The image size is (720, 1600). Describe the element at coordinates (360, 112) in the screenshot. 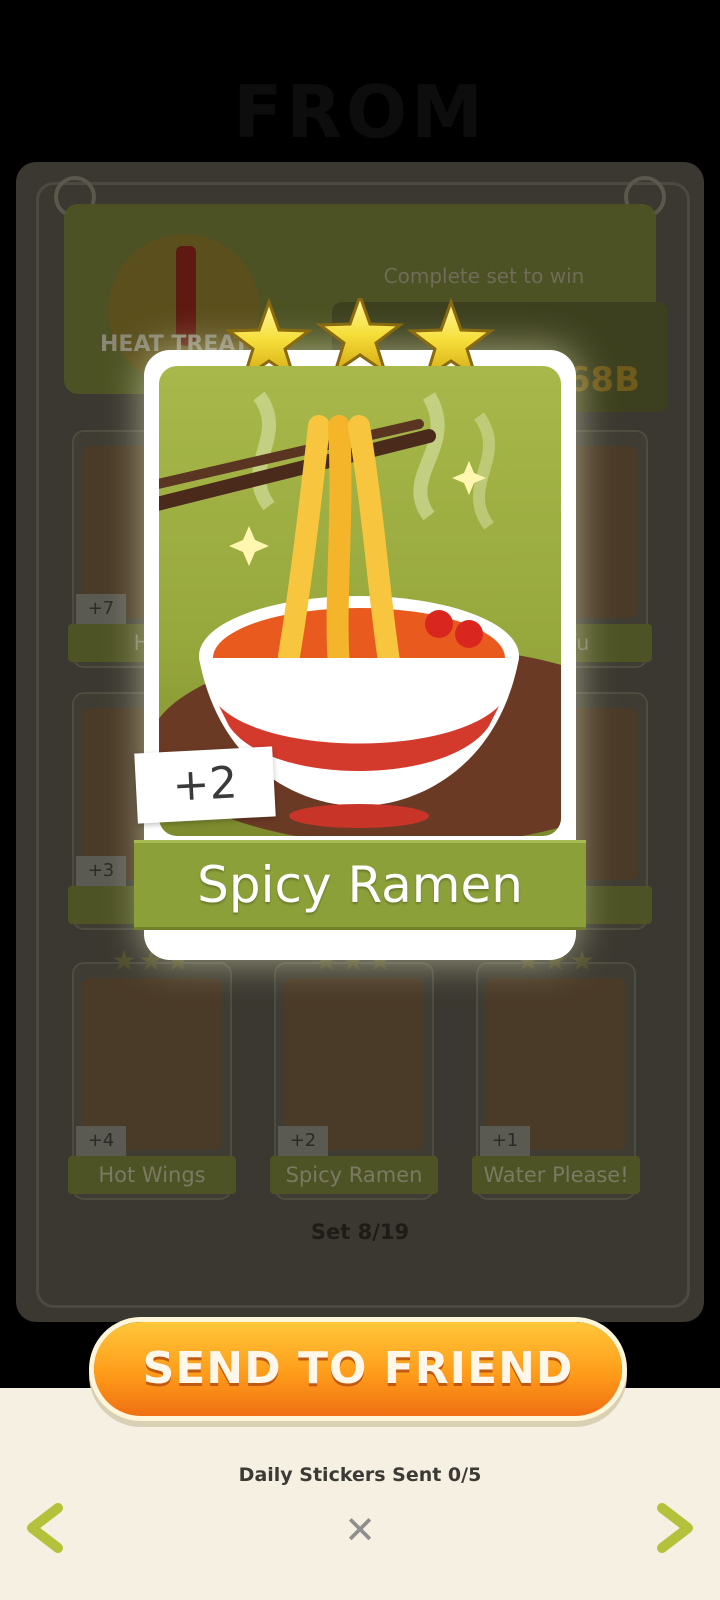

I see `album-title-text: FROM` at that location.